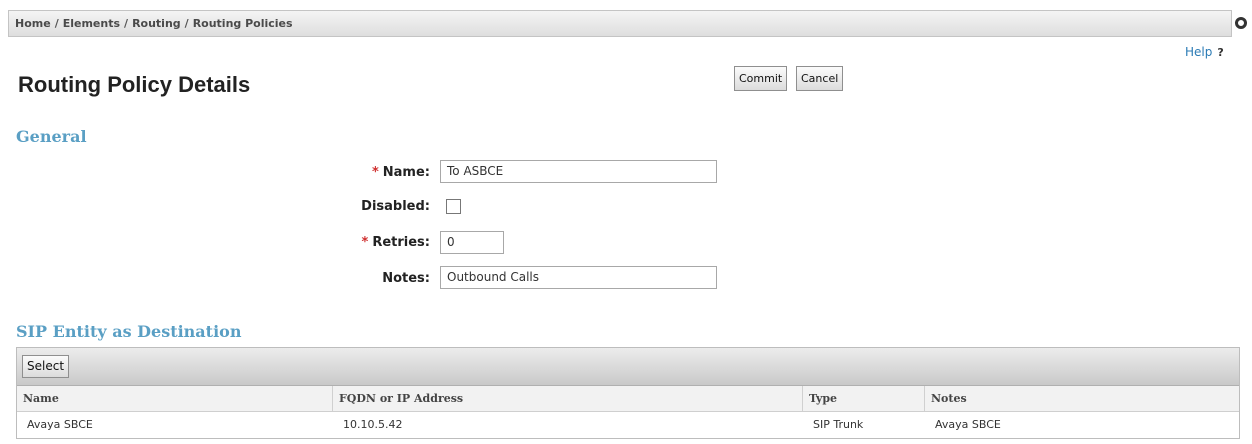 The height and width of the screenshot is (444, 1252). I want to click on settings-icon, so click(1241, 23).